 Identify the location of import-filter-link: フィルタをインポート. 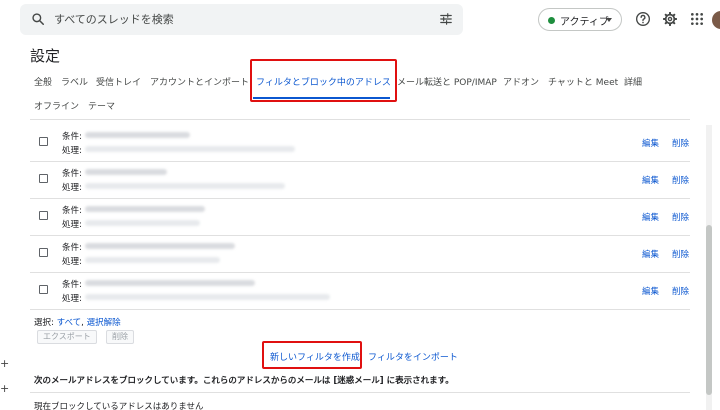
(413, 356).